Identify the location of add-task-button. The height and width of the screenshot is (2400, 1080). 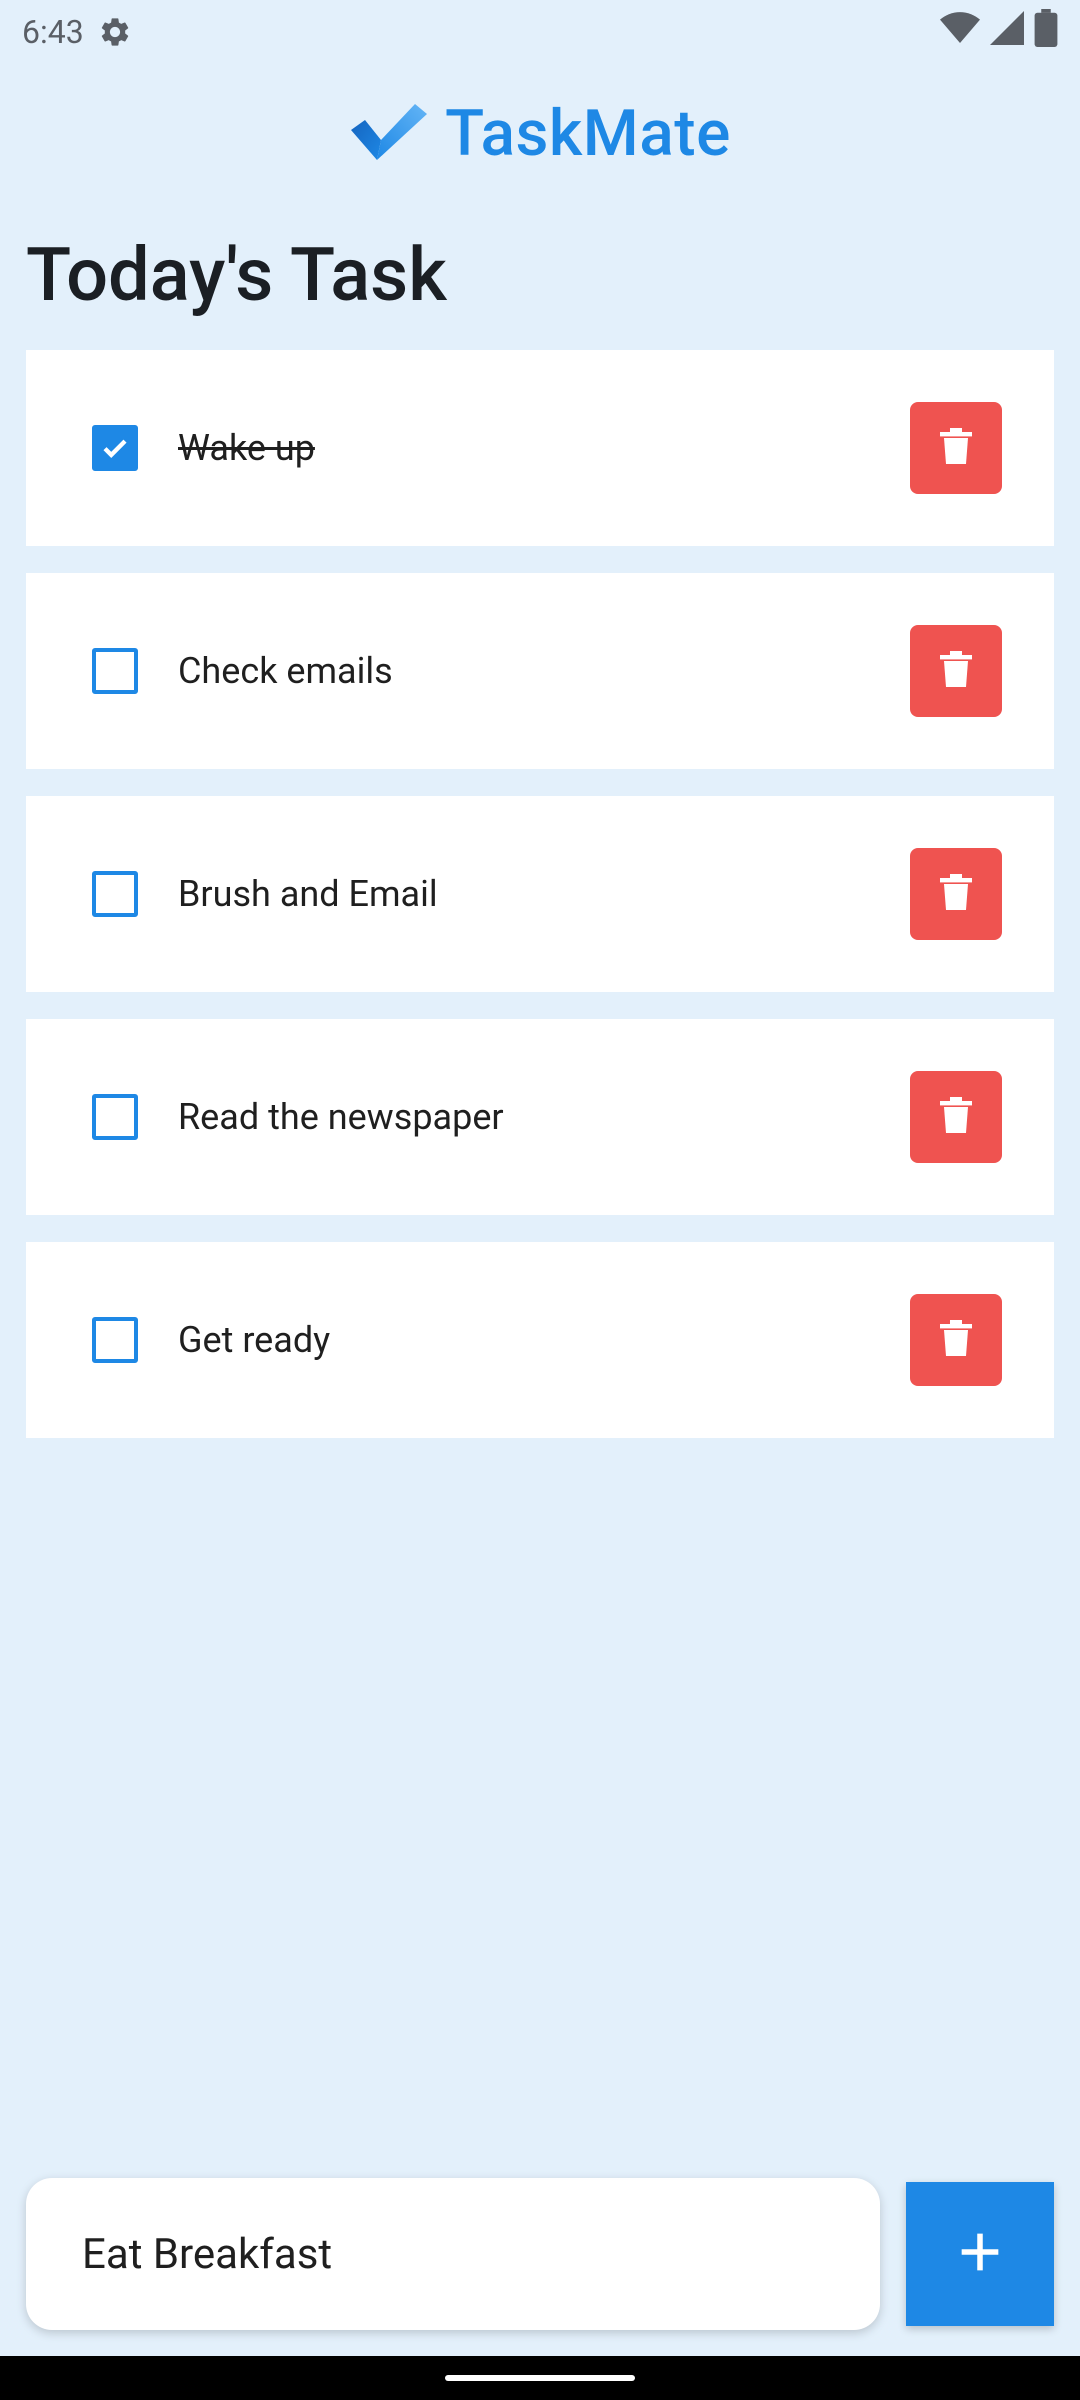
(980, 2254).